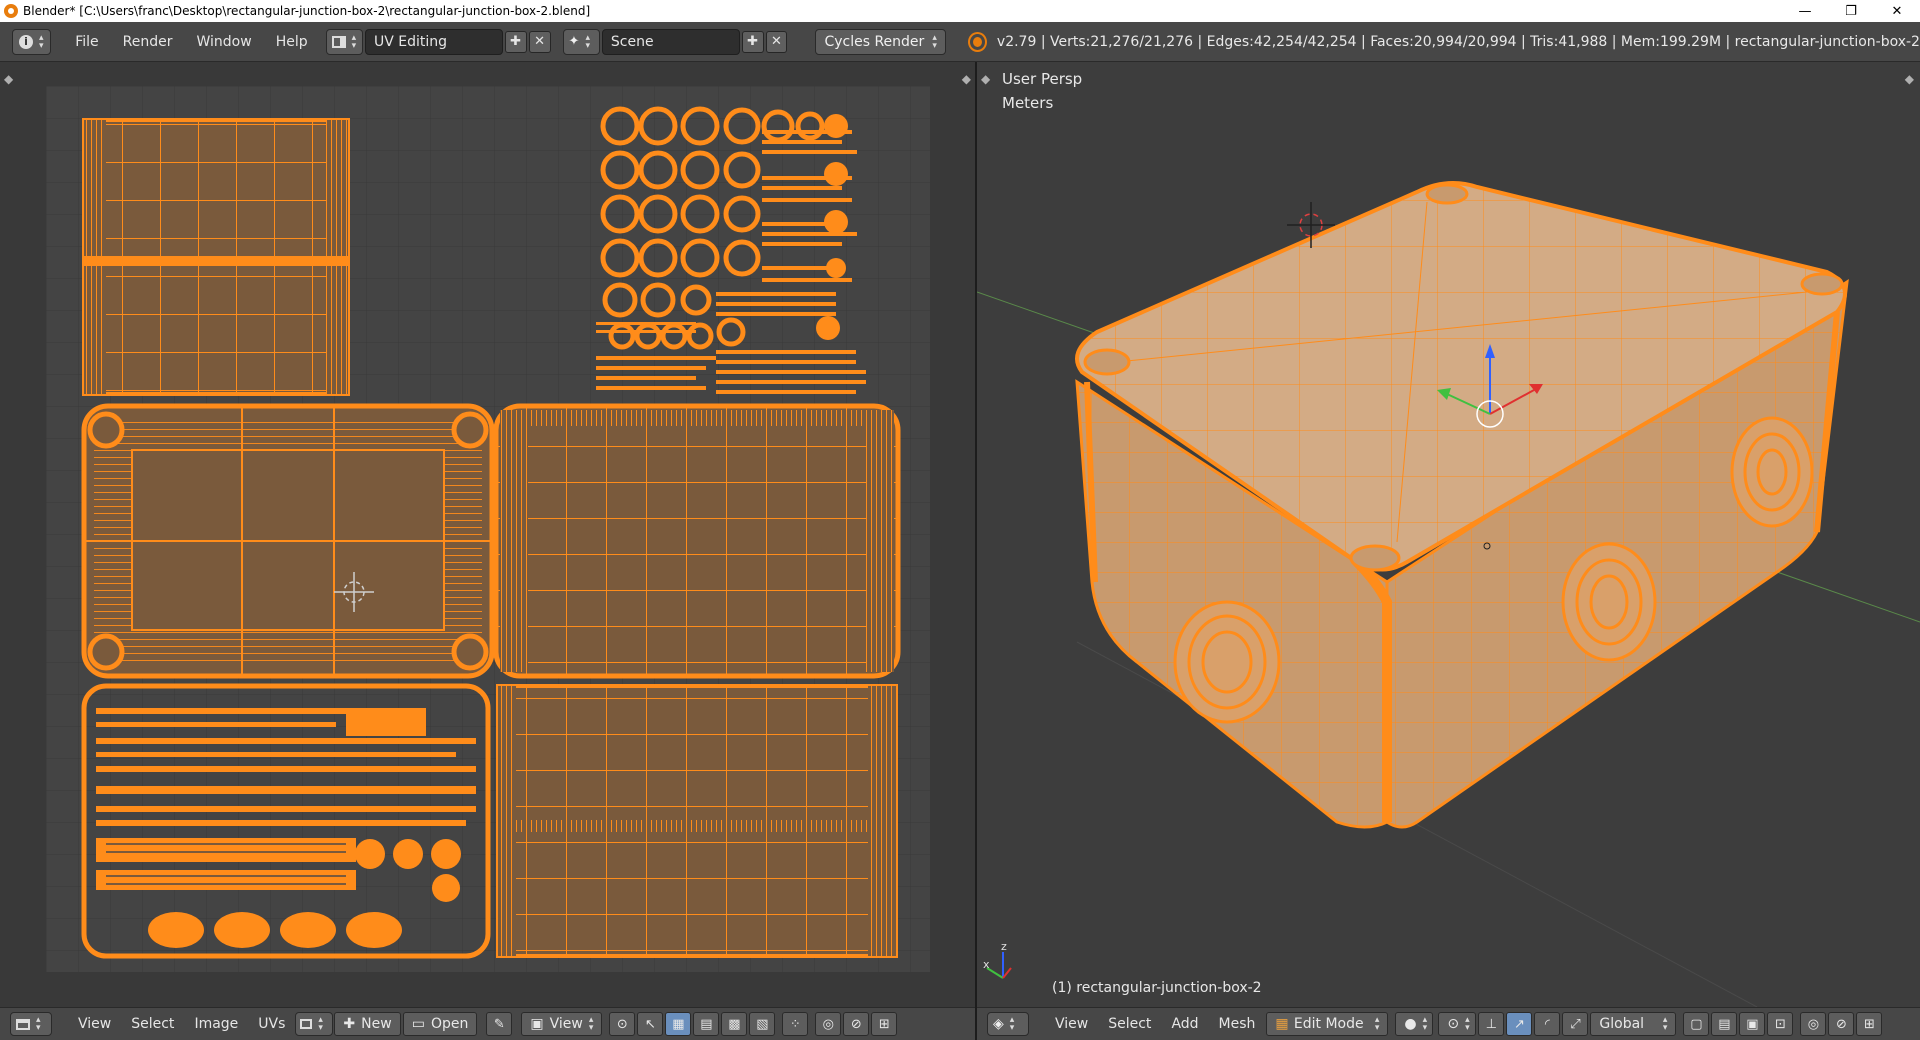 Image resolution: width=1920 pixels, height=1040 pixels. Describe the element at coordinates (1897, 11) in the screenshot. I see `close-button: ✕` at that location.